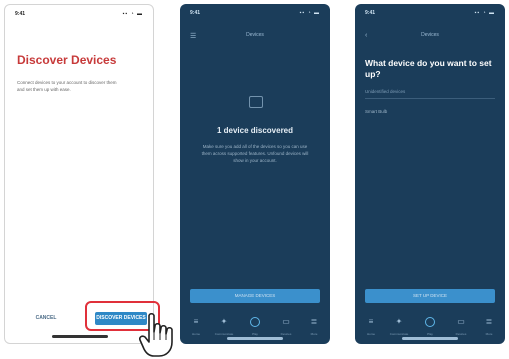  What do you see at coordinates (67, 60) in the screenshot?
I see `page-title: Discover Devices` at bounding box center [67, 60].